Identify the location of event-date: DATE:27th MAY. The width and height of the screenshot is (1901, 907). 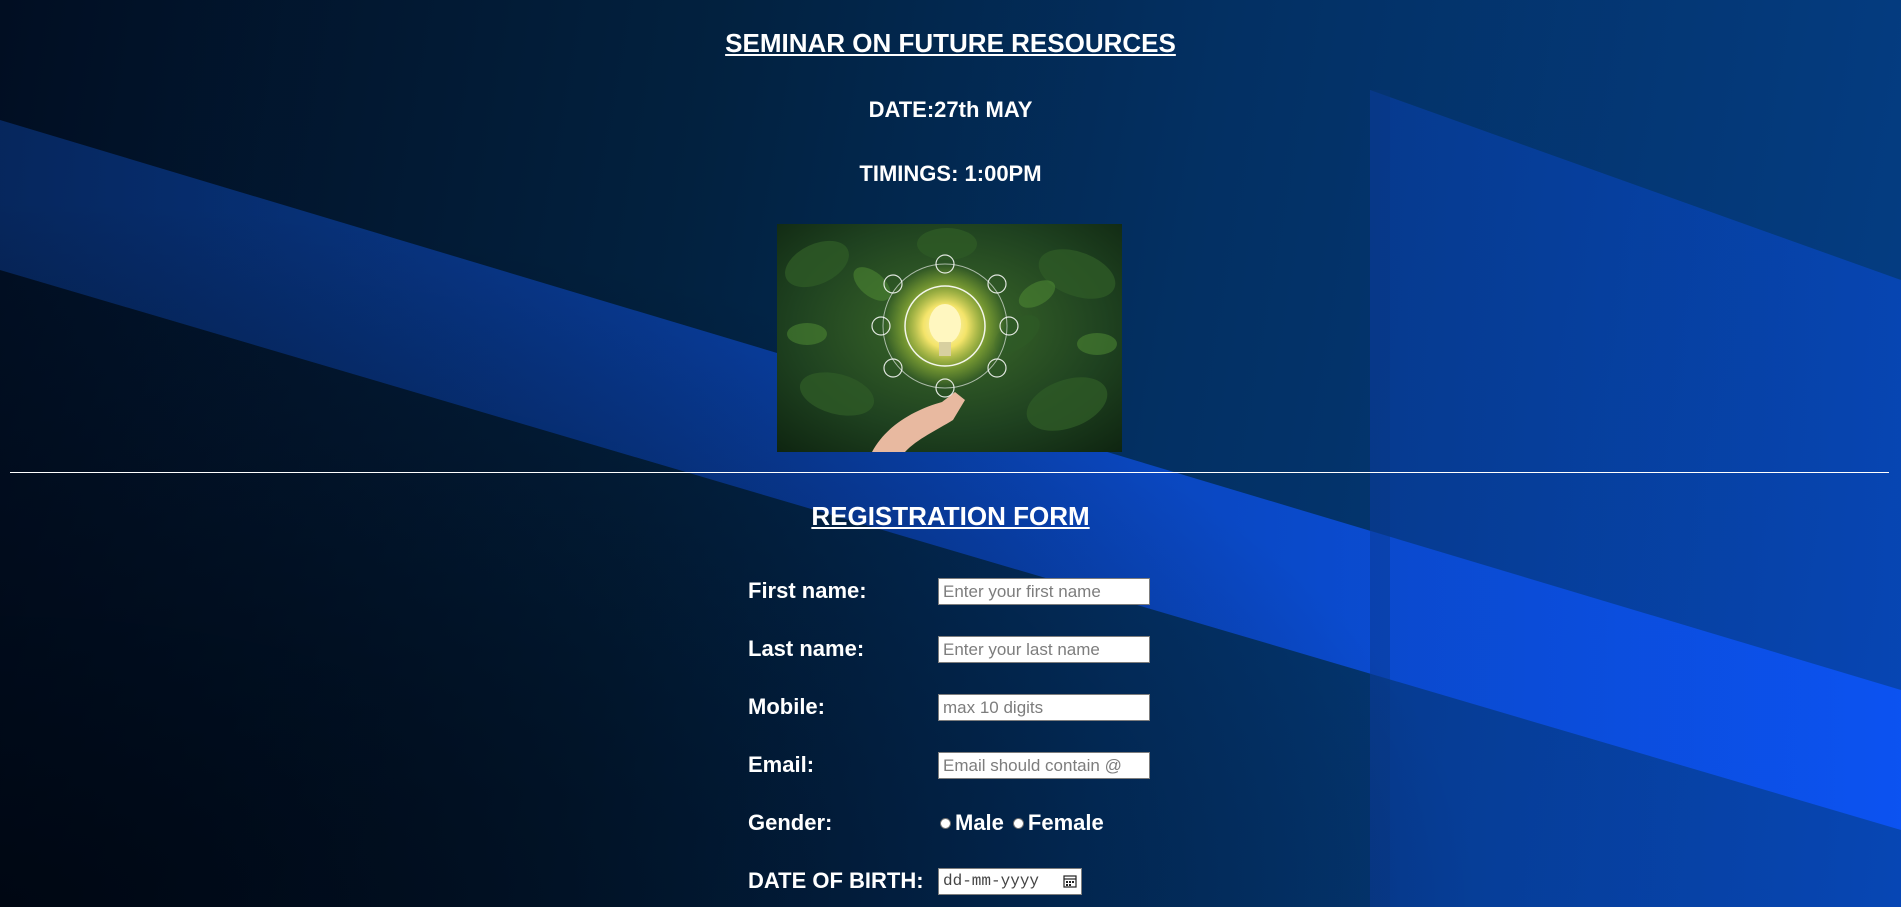
(950, 109).